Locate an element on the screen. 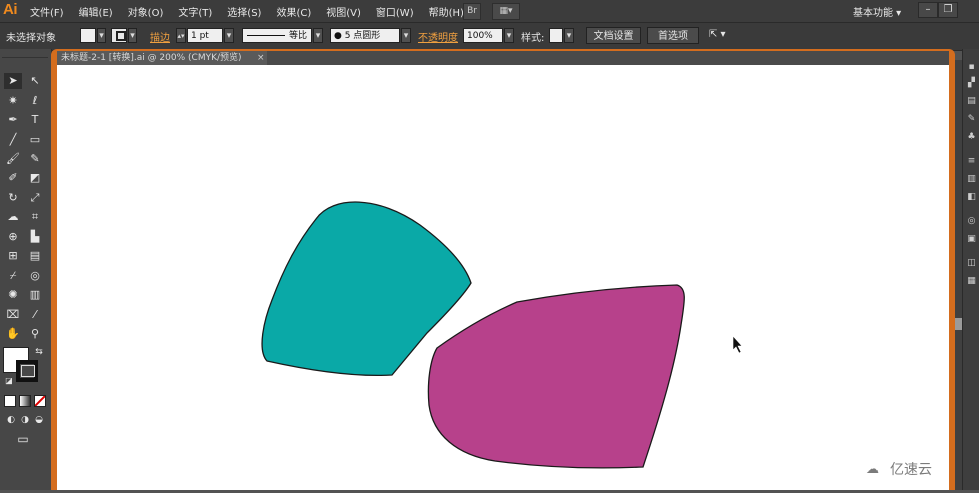 Image resolution: width=979 pixels, height=493 pixels. arrange-documents-icon: ▦▾ is located at coordinates (506, 11).